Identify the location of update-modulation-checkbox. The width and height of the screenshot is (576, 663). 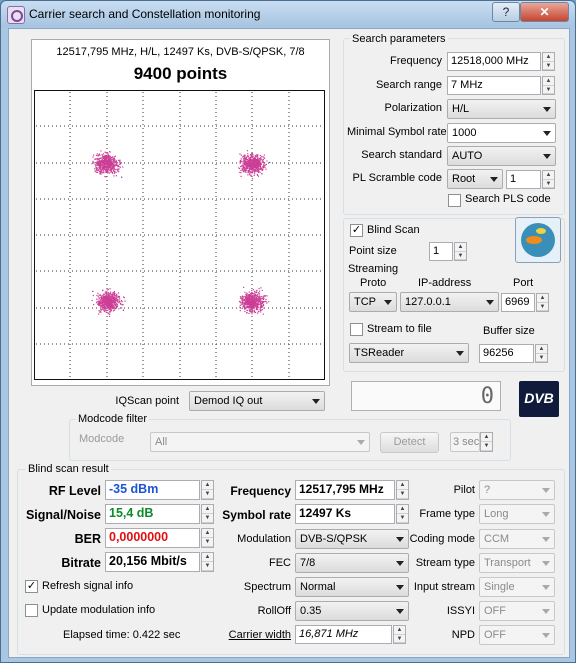
(31, 610).